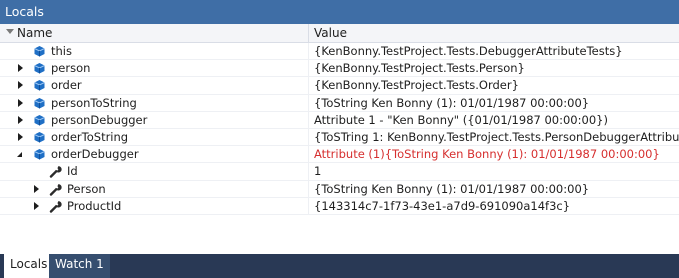 The width and height of the screenshot is (679, 278). I want to click on column-header-name: Name, so click(162, 33).